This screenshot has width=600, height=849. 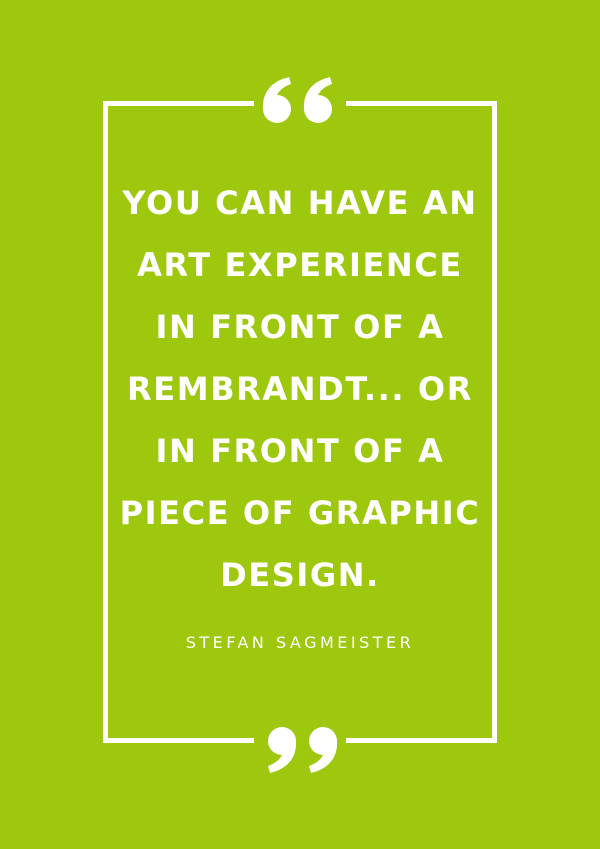 What do you see at coordinates (300, 203) in the screenshot?
I see `quote-line: YOU CAN HAVE AN` at bounding box center [300, 203].